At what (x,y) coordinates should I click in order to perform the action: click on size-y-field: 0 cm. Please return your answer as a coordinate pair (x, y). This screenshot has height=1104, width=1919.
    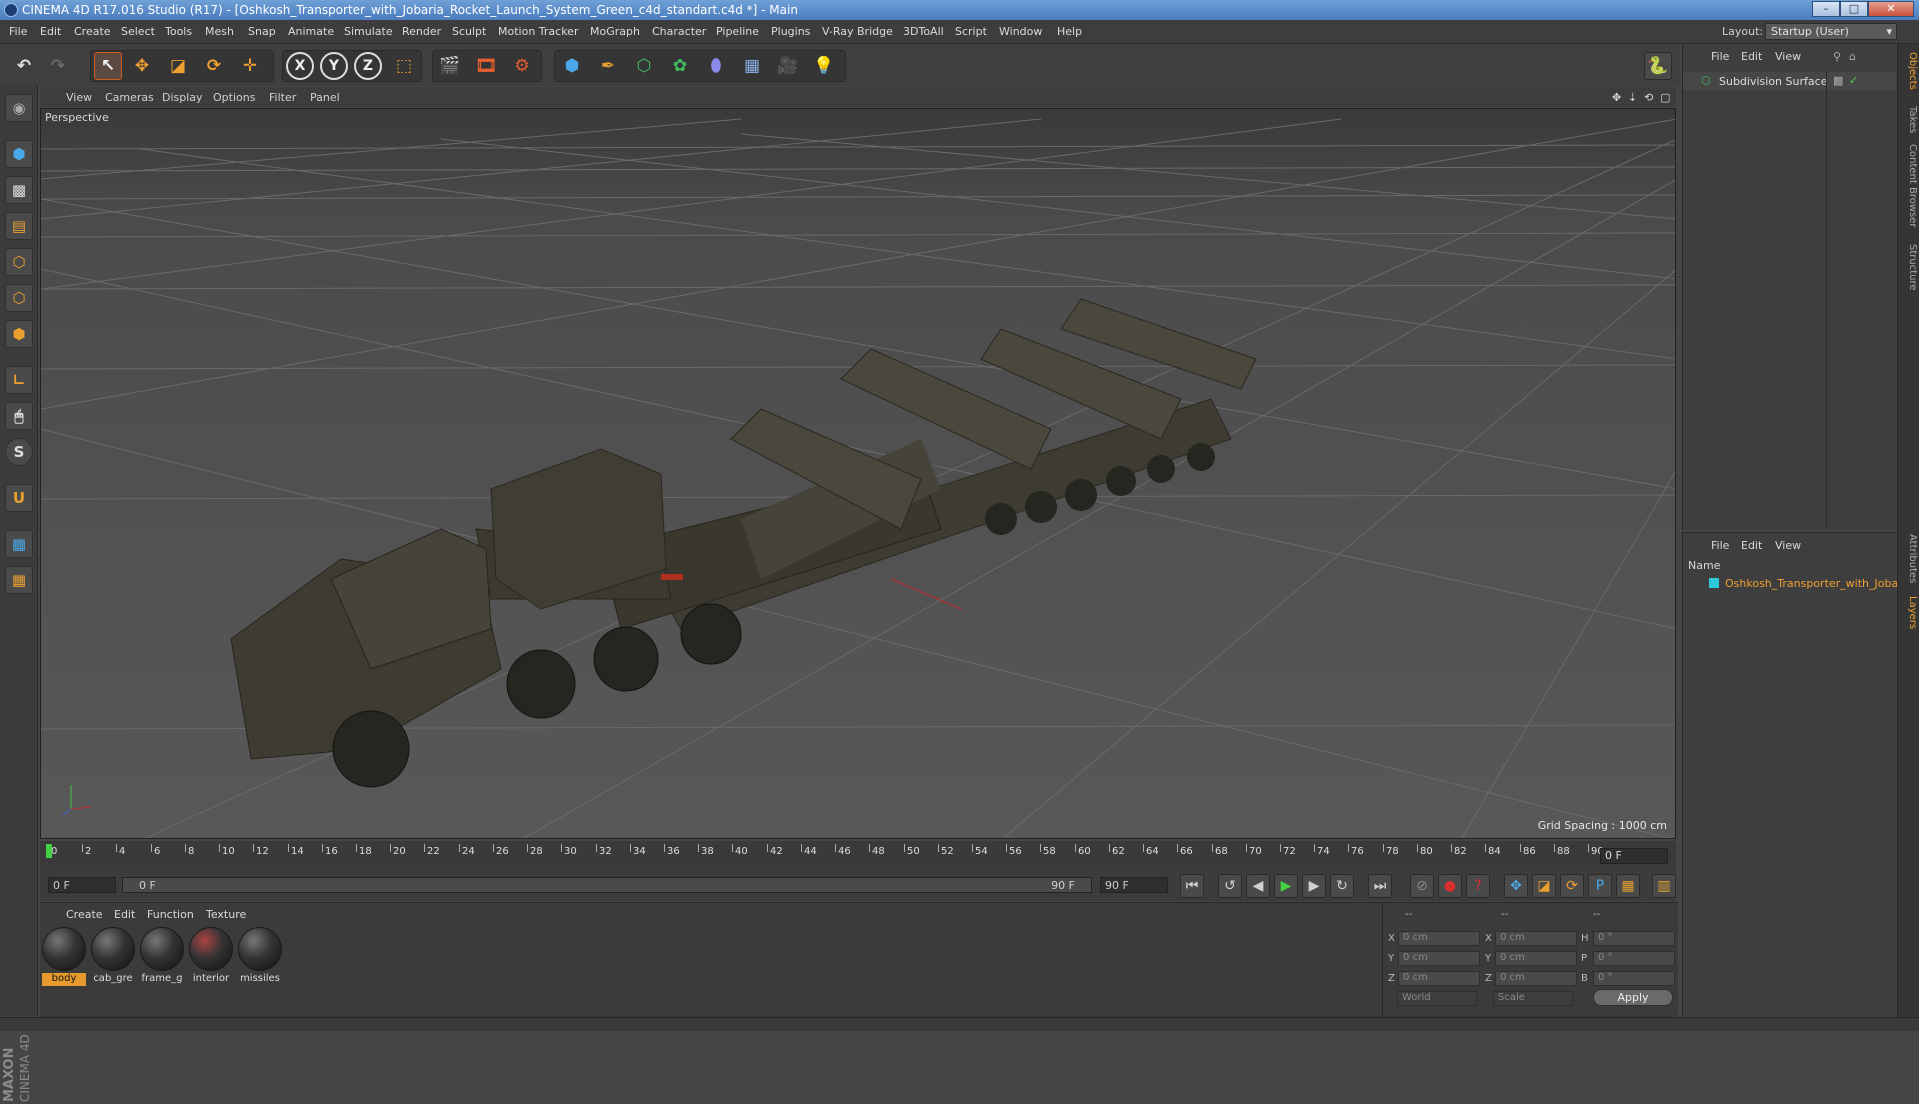
    Looking at the image, I should click on (1536, 958).